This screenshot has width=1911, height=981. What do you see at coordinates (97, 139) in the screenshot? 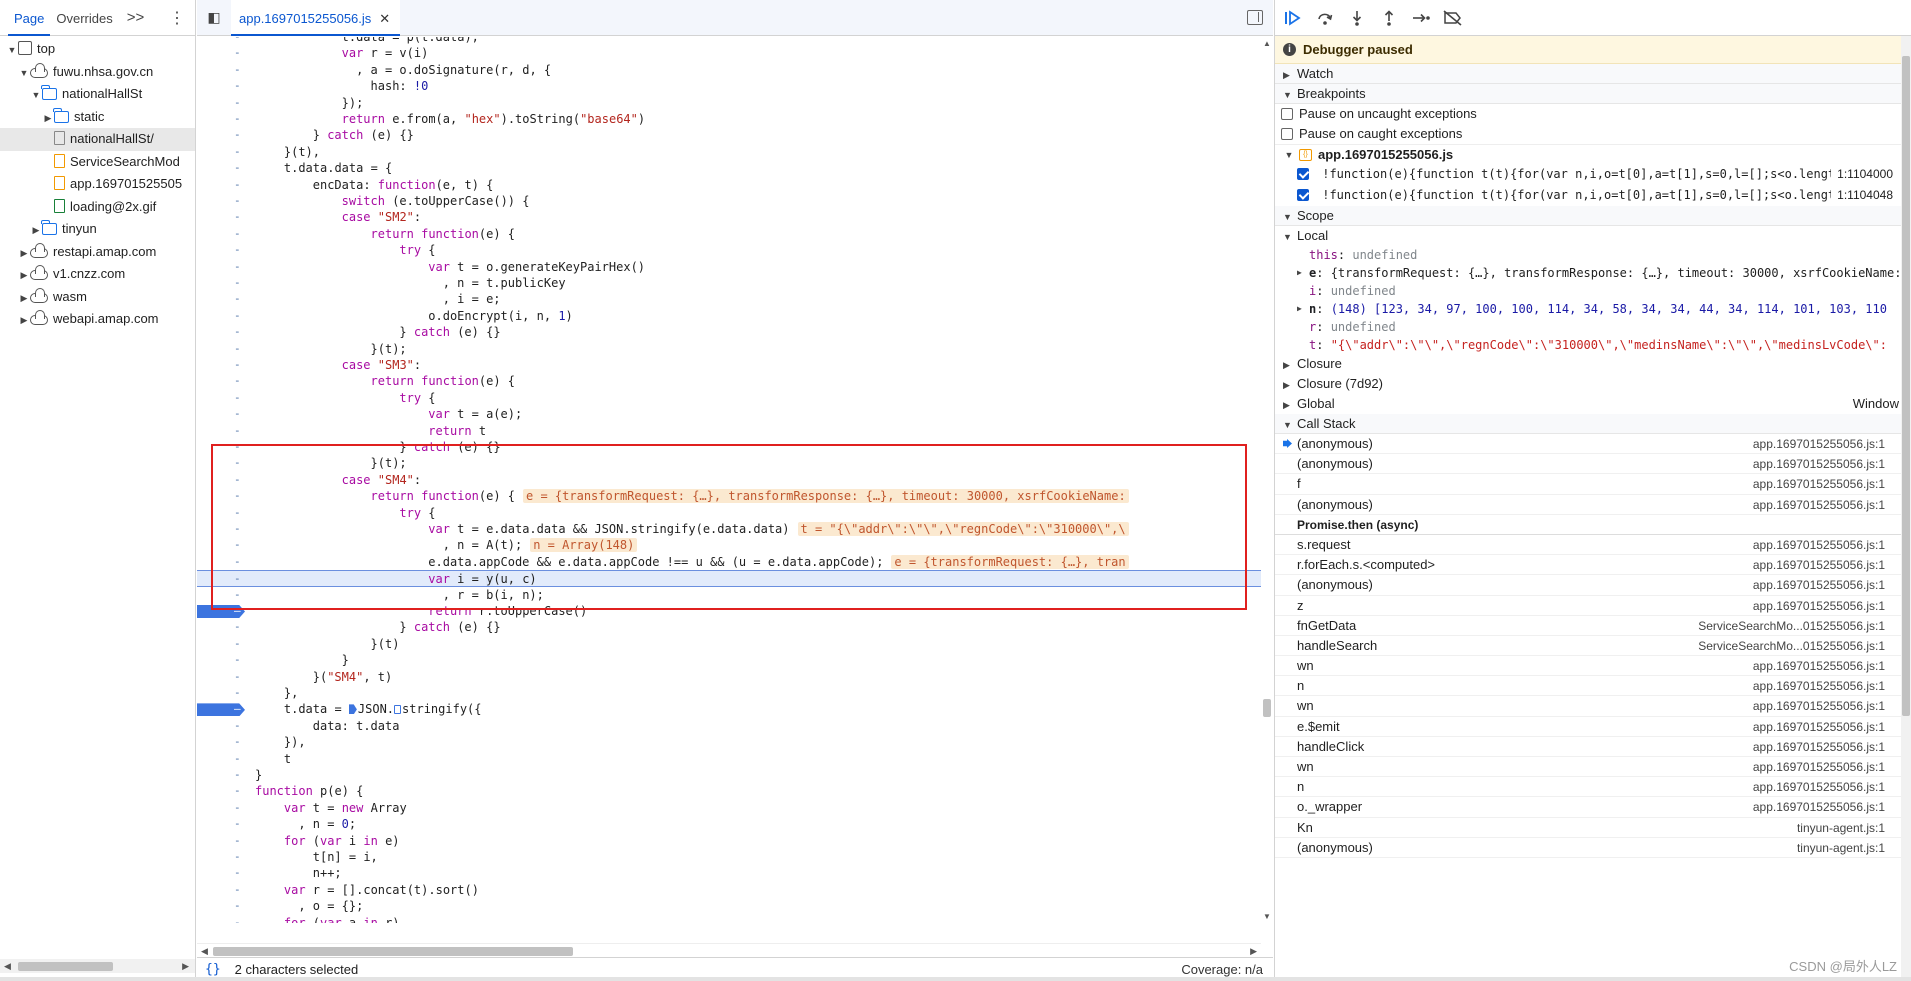
I see `tree-item: nationalHallSt/` at bounding box center [97, 139].